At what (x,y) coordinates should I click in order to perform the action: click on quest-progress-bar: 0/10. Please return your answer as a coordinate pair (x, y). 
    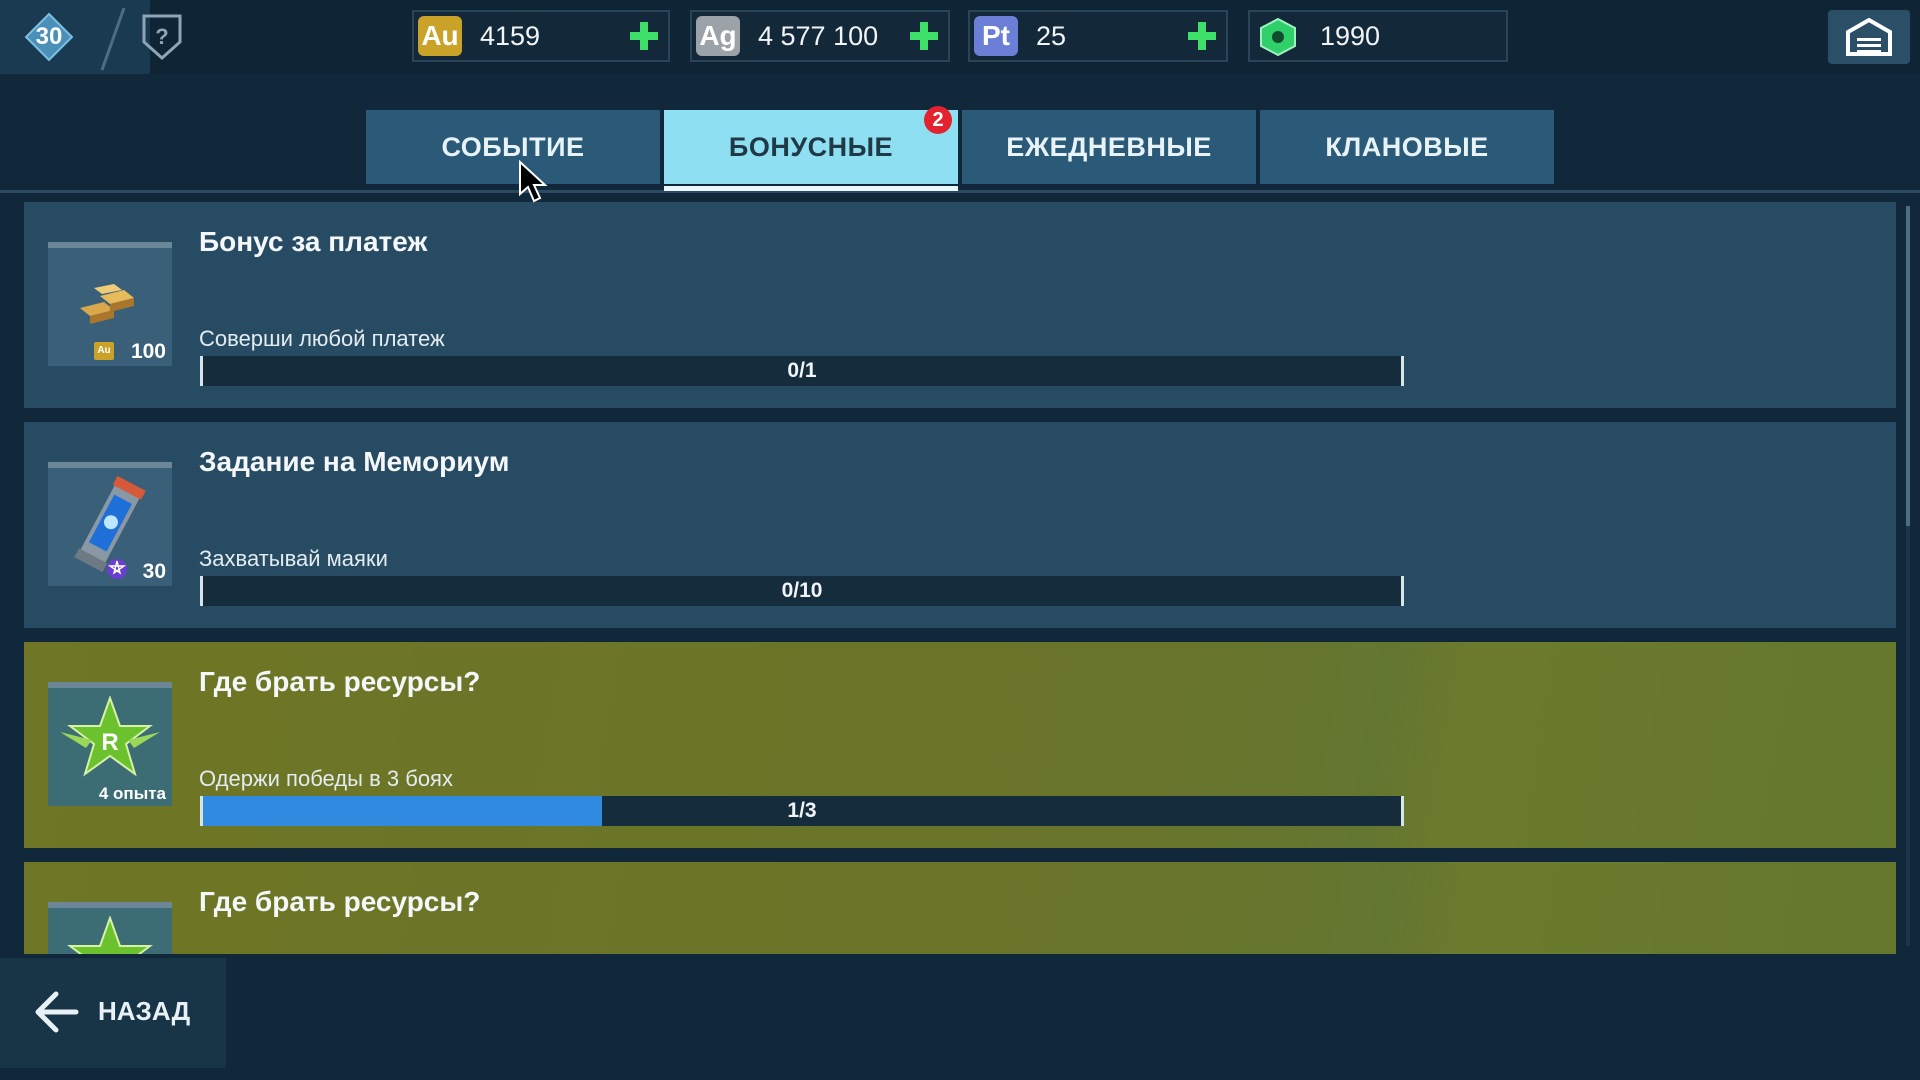
    Looking at the image, I should click on (802, 591).